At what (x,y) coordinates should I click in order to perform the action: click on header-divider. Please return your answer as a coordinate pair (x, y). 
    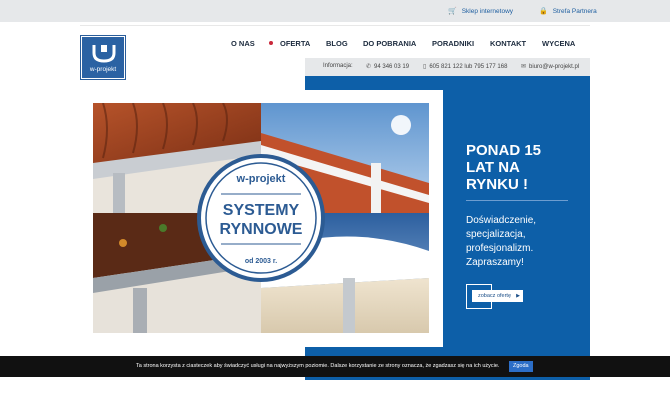
    Looking at the image, I should click on (335, 25).